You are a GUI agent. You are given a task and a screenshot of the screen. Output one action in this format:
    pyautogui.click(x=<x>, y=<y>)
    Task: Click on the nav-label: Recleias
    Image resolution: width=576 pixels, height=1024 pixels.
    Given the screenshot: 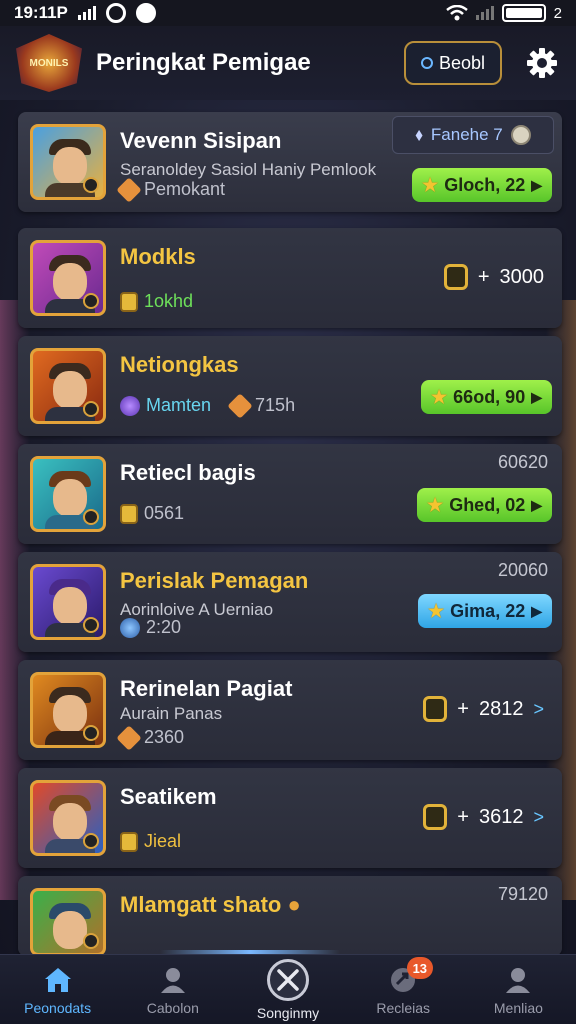 What is the action you would take?
    pyautogui.click(x=403, y=1007)
    